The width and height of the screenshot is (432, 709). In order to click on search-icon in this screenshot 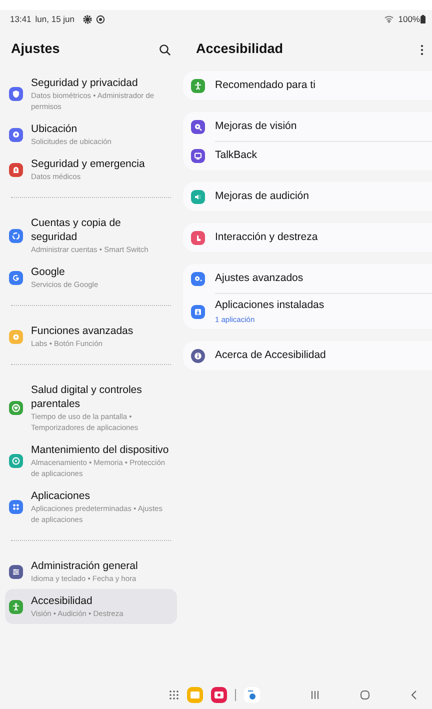, I will do `click(165, 50)`.